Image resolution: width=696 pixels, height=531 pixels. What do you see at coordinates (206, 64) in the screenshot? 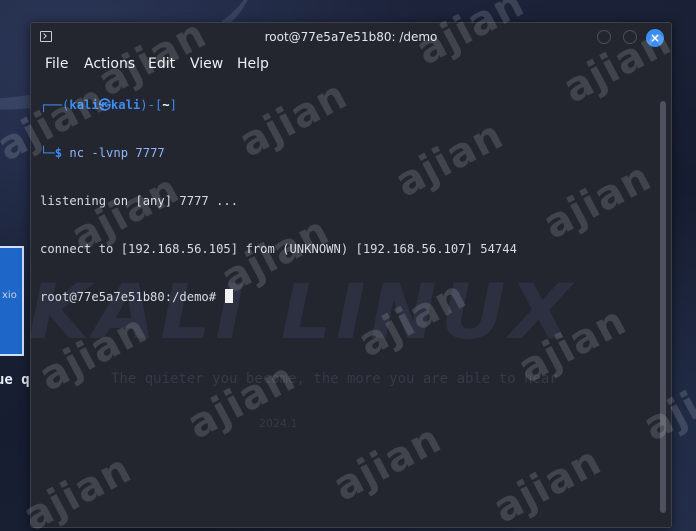
I see `menu-view: View` at bounding box center [206, 64].